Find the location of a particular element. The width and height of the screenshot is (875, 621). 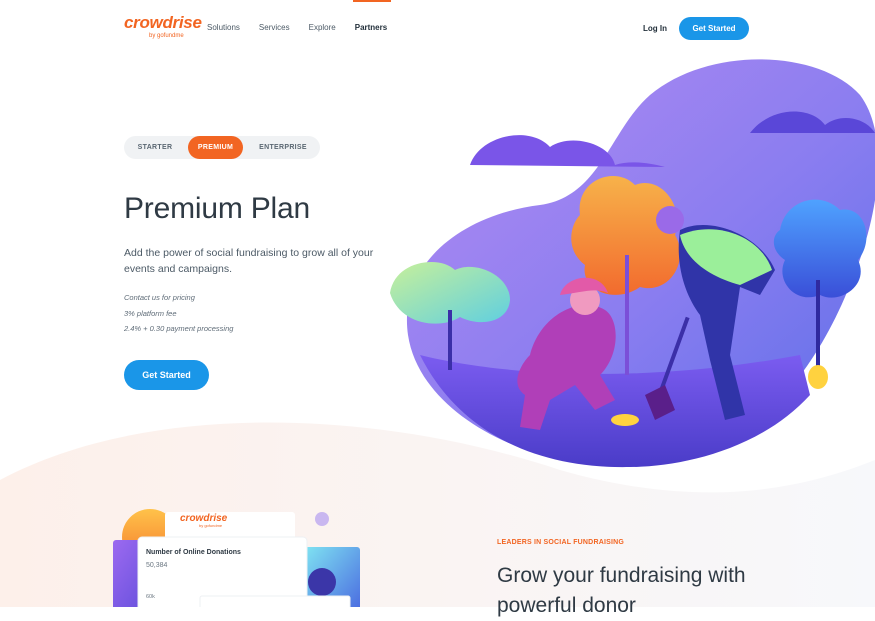

nav-services: Services is located at coordinates (274, 27).